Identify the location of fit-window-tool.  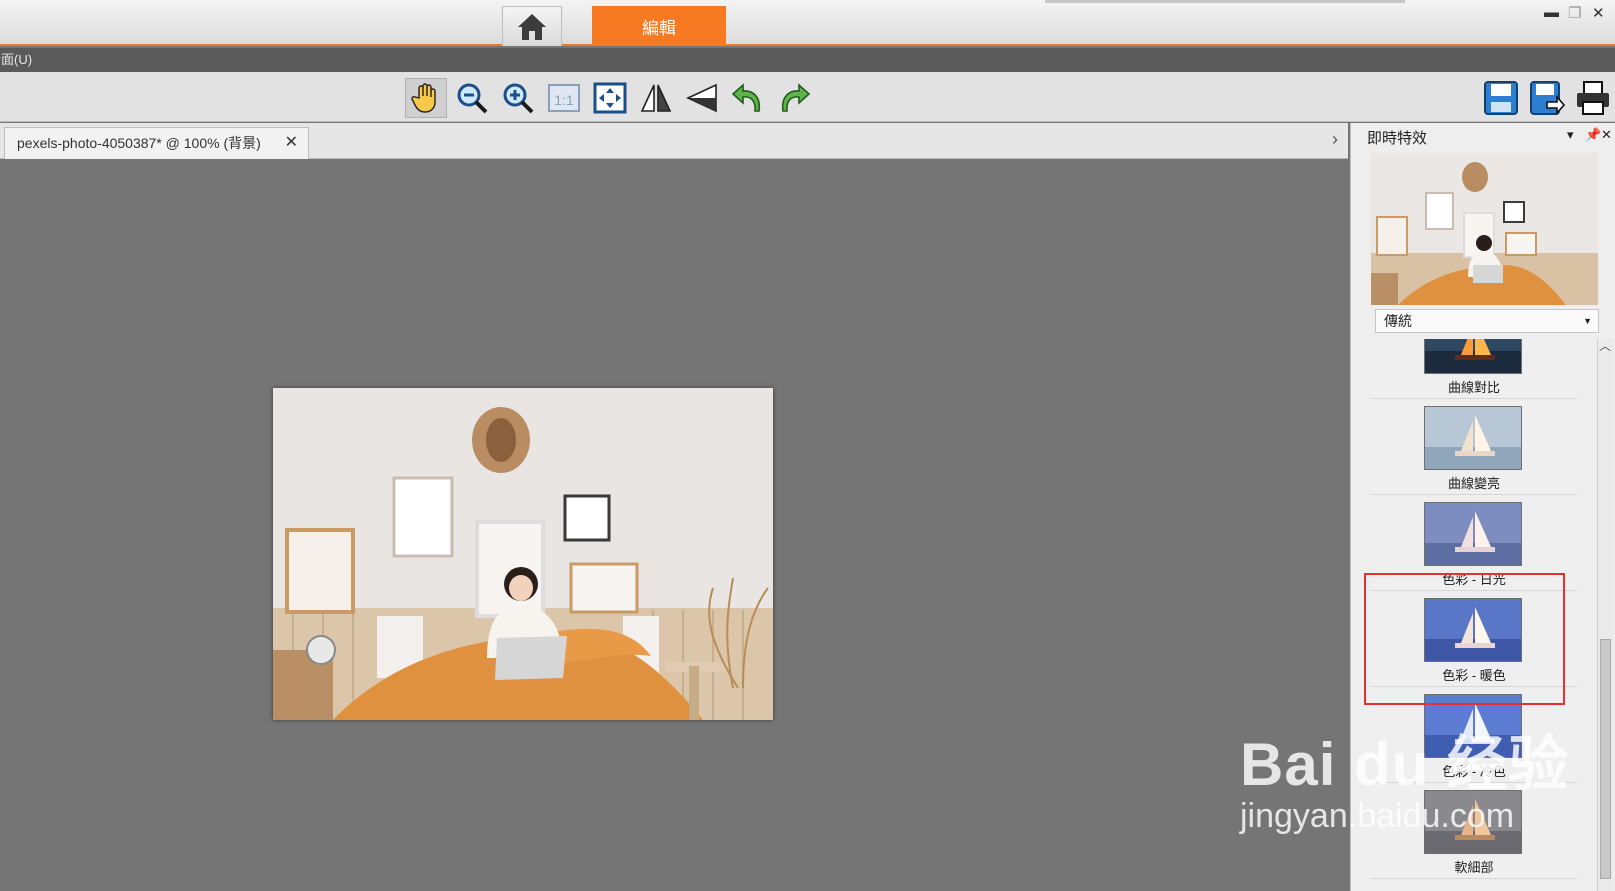
(610, 98).